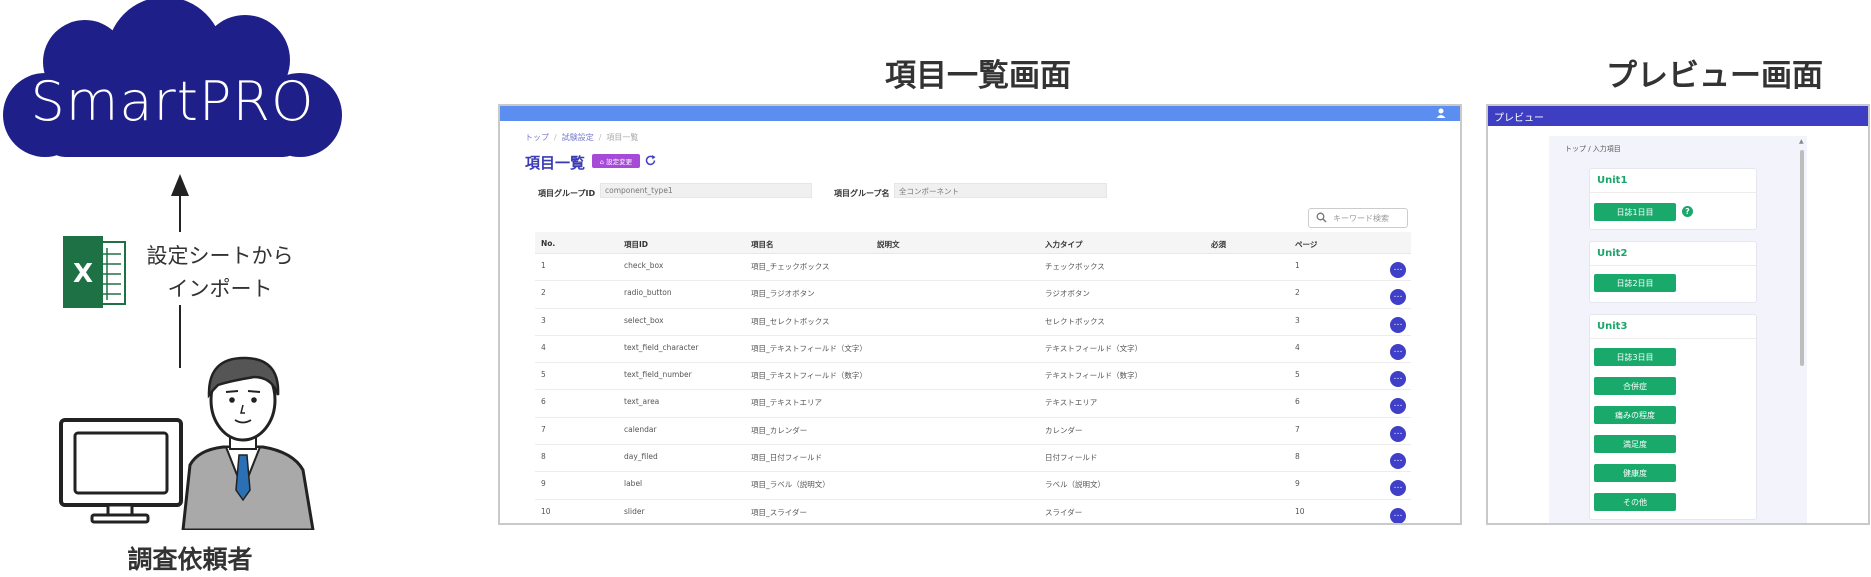 The width and height of the screenshot is (1871, 577). What do you see at coordinates (1441, 113) in the screenshot?
I see `user-icon` at bounding box center [1441, 113].